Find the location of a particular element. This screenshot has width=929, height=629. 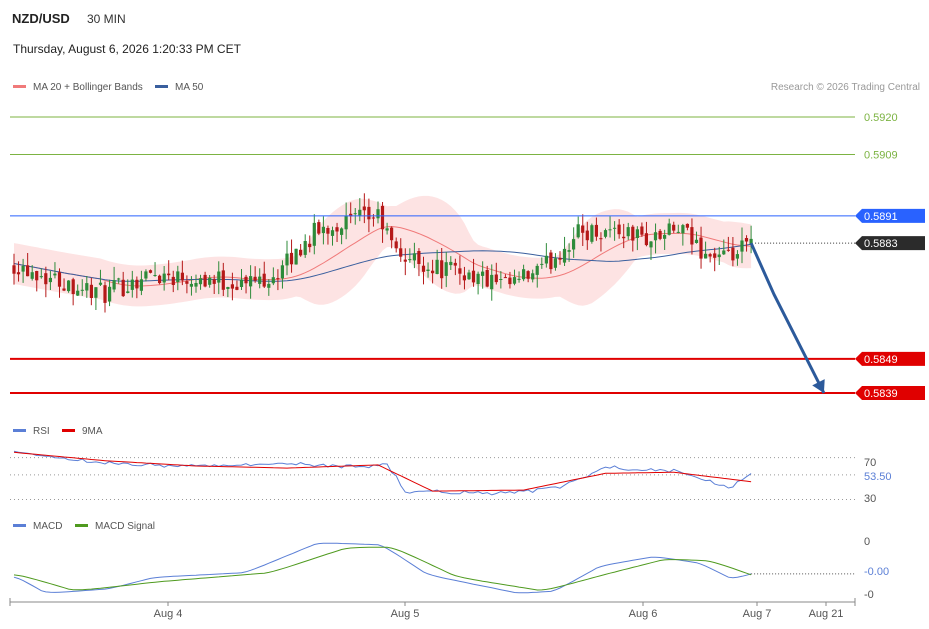

forecast-arrow-line is located at coordinates (787, 318).